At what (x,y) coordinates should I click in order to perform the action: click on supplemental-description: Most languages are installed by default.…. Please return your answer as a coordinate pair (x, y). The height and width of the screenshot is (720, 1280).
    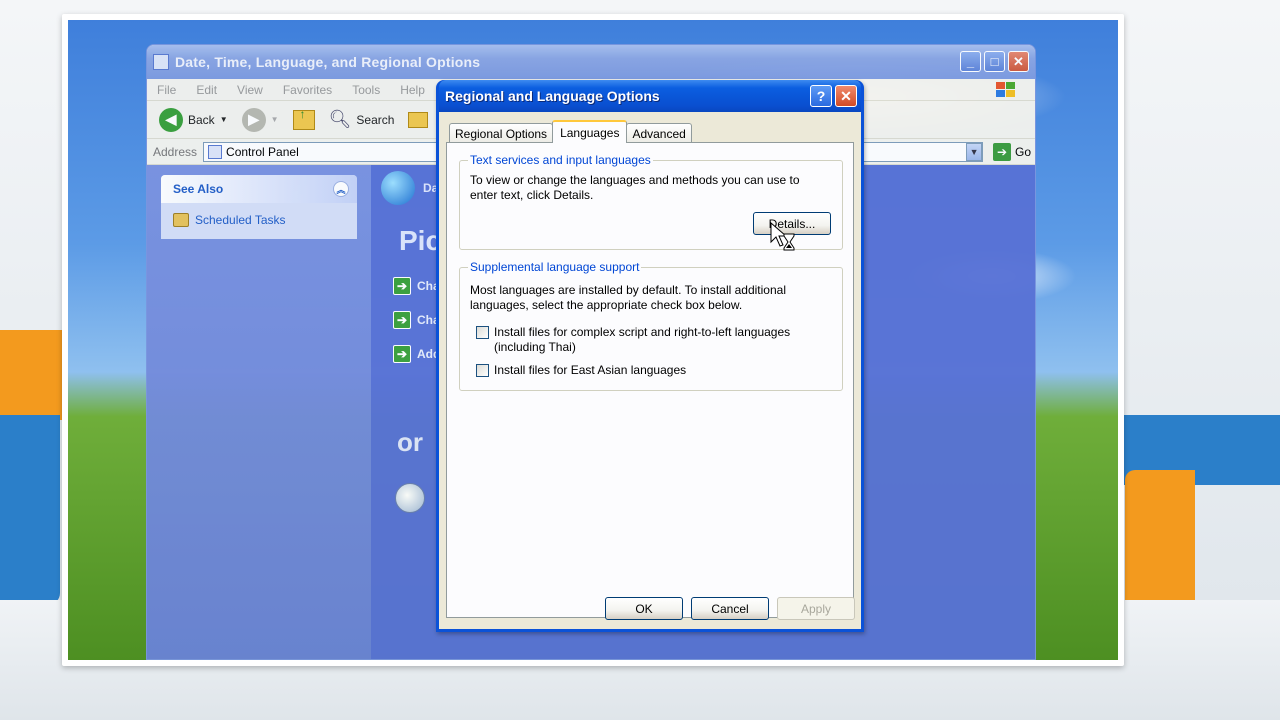
    Looking at the image, I should click on (628, 297).